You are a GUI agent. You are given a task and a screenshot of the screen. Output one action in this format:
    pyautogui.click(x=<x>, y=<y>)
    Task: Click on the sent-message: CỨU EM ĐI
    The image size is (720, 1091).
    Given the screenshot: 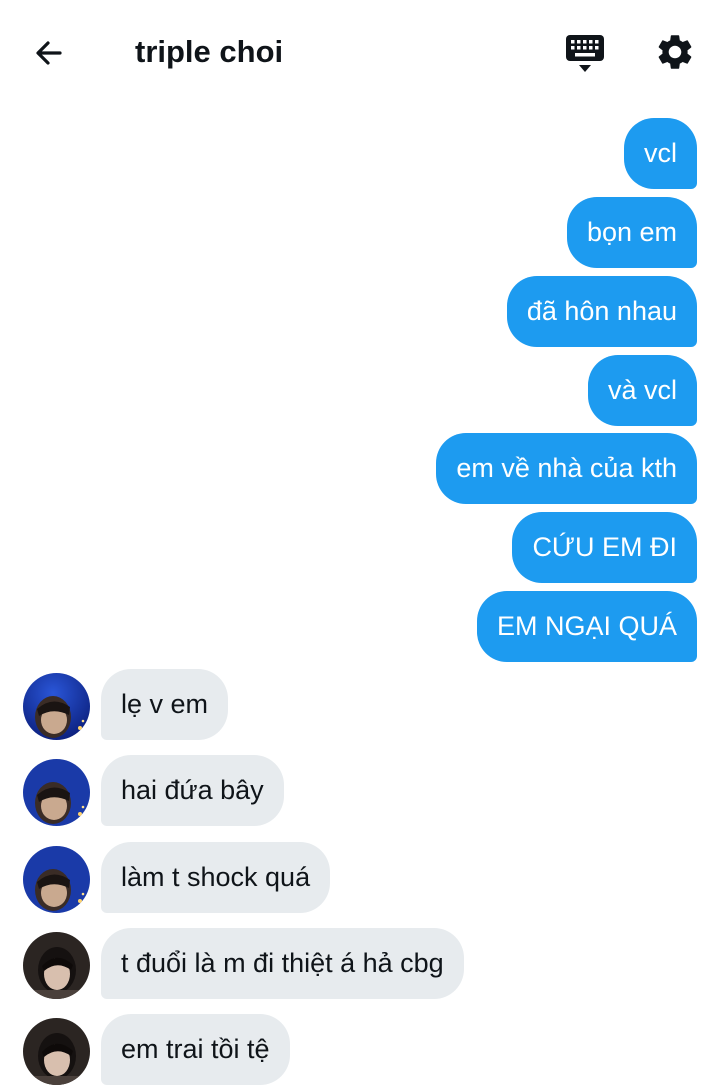 What is the action you would take?
    pyautogui.click(x=604, y=547)
    